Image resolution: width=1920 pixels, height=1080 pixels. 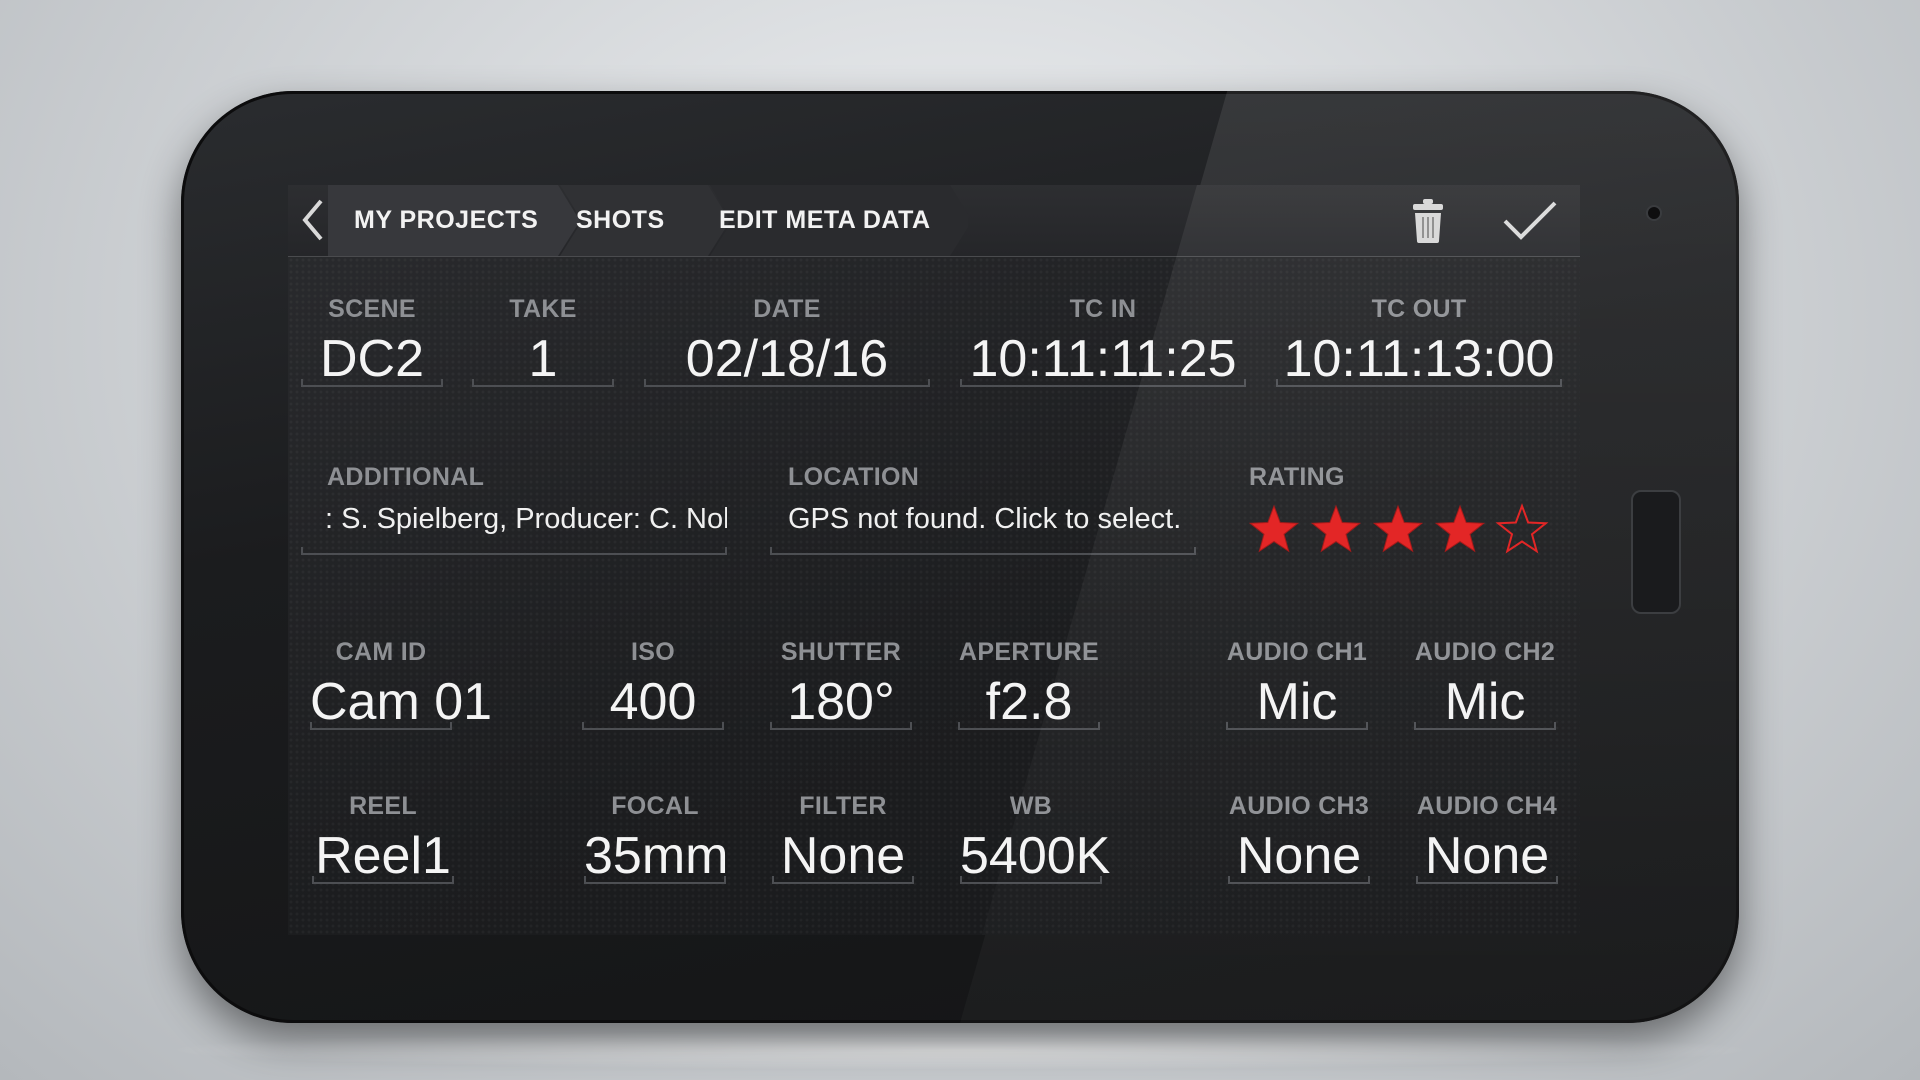 What do you see at coordinates (1103, 309) in the screenshot?
I see `tc-in-label: TC IN` at bounding box center [1103, 309].